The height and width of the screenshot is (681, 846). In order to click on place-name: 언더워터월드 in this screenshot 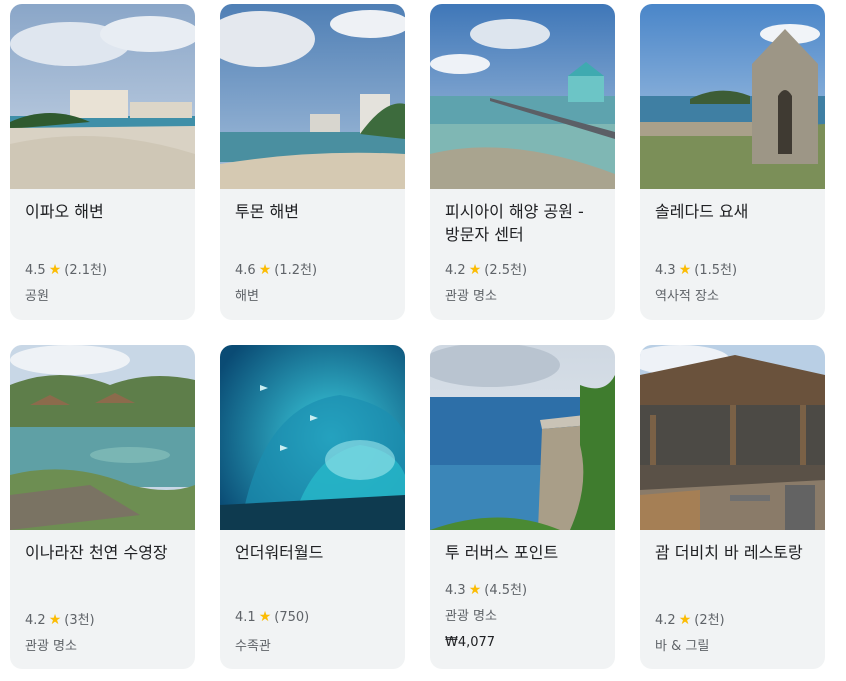, I will do `click(279, 552)`.